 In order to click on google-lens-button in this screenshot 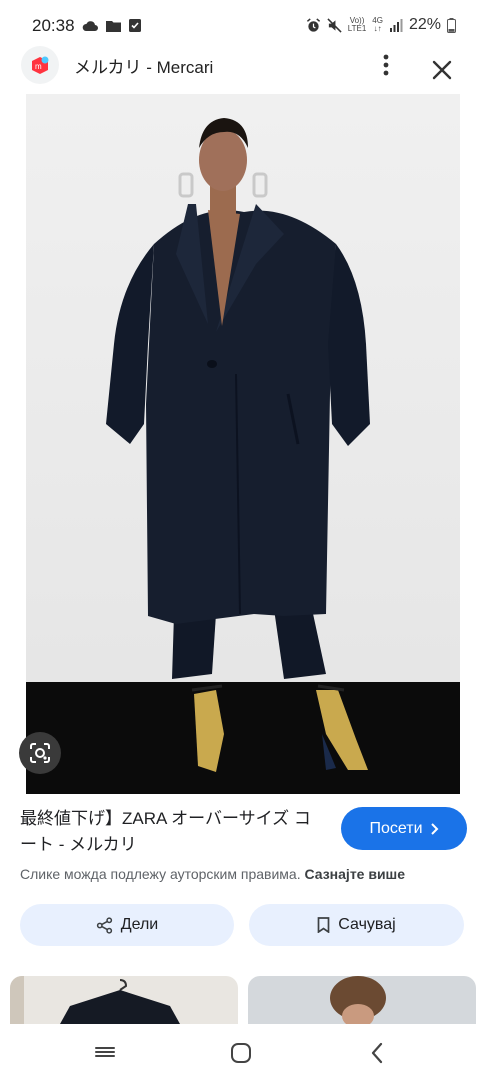, I will do `click(40, 753)`.